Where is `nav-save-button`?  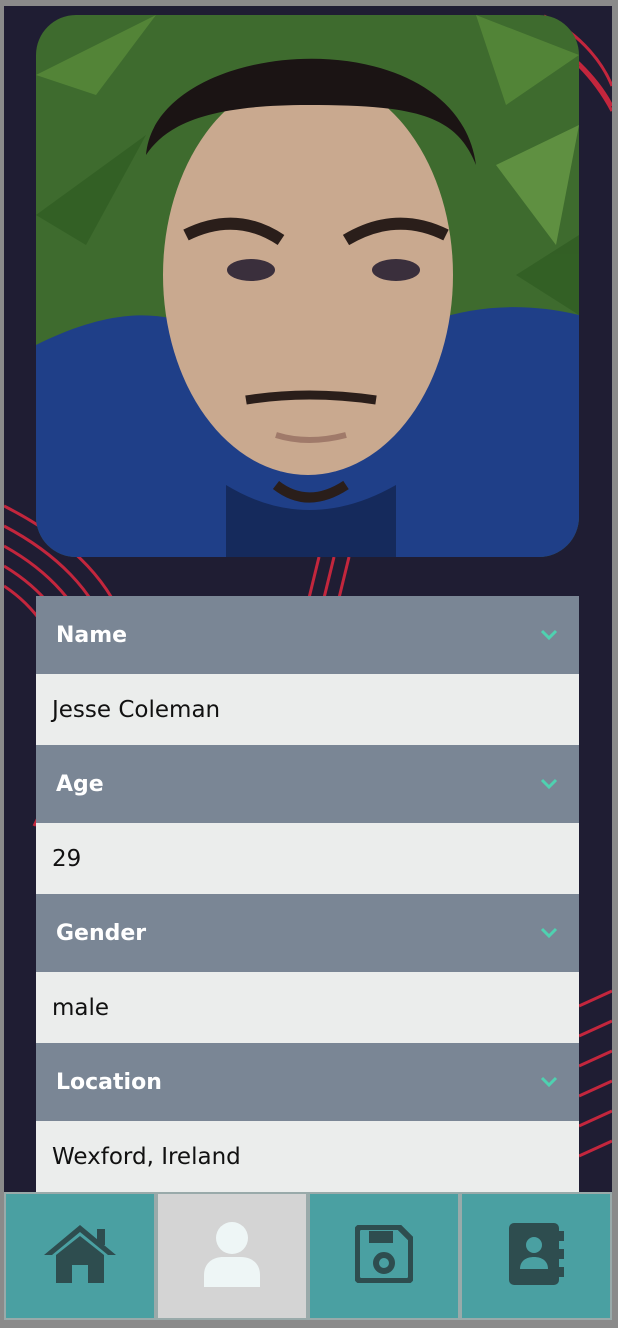
nav-save-button is located at coordinates (384, 1256).